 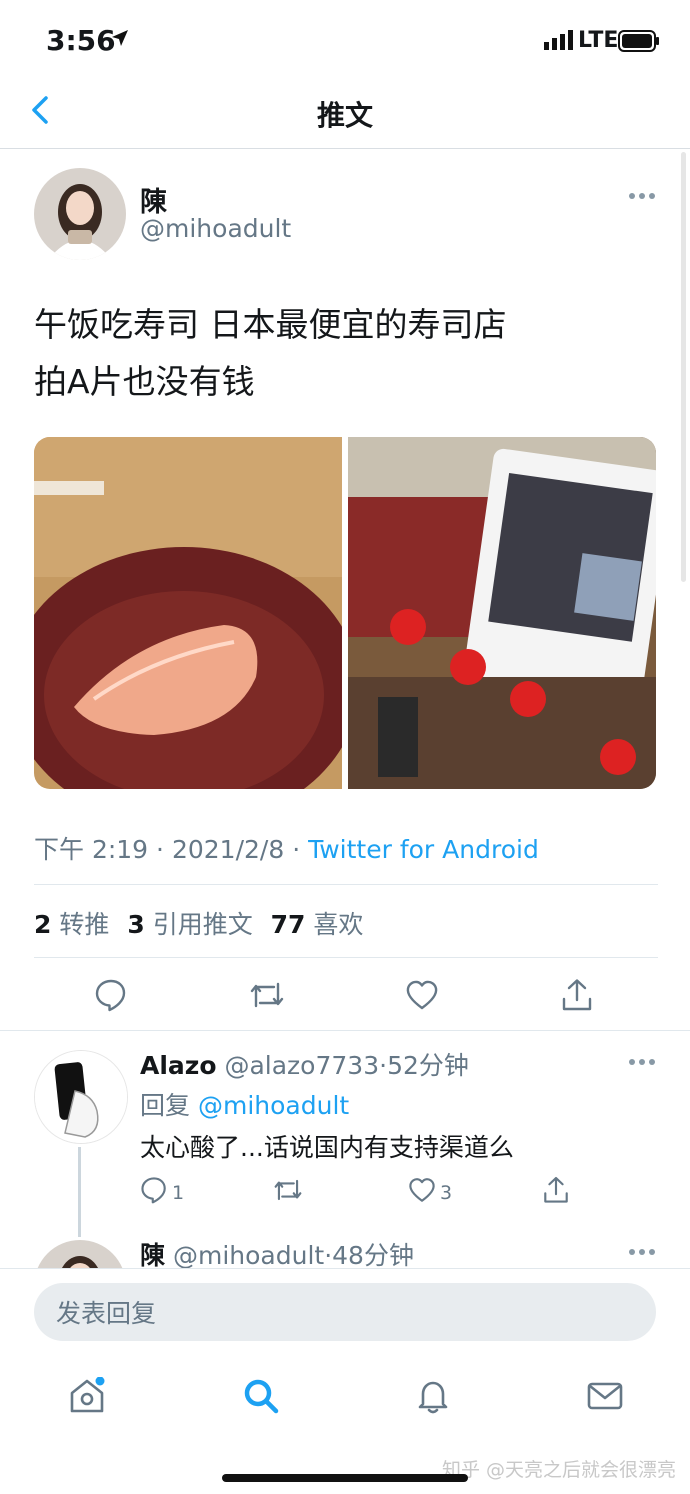 What do you see at coordinates (344, 353) in the screenshot?
I see `tweet-text: 午饭吃寿司 日本最便宜的寿司店 拍A片也没有钱` at bounding box center [344, 353].